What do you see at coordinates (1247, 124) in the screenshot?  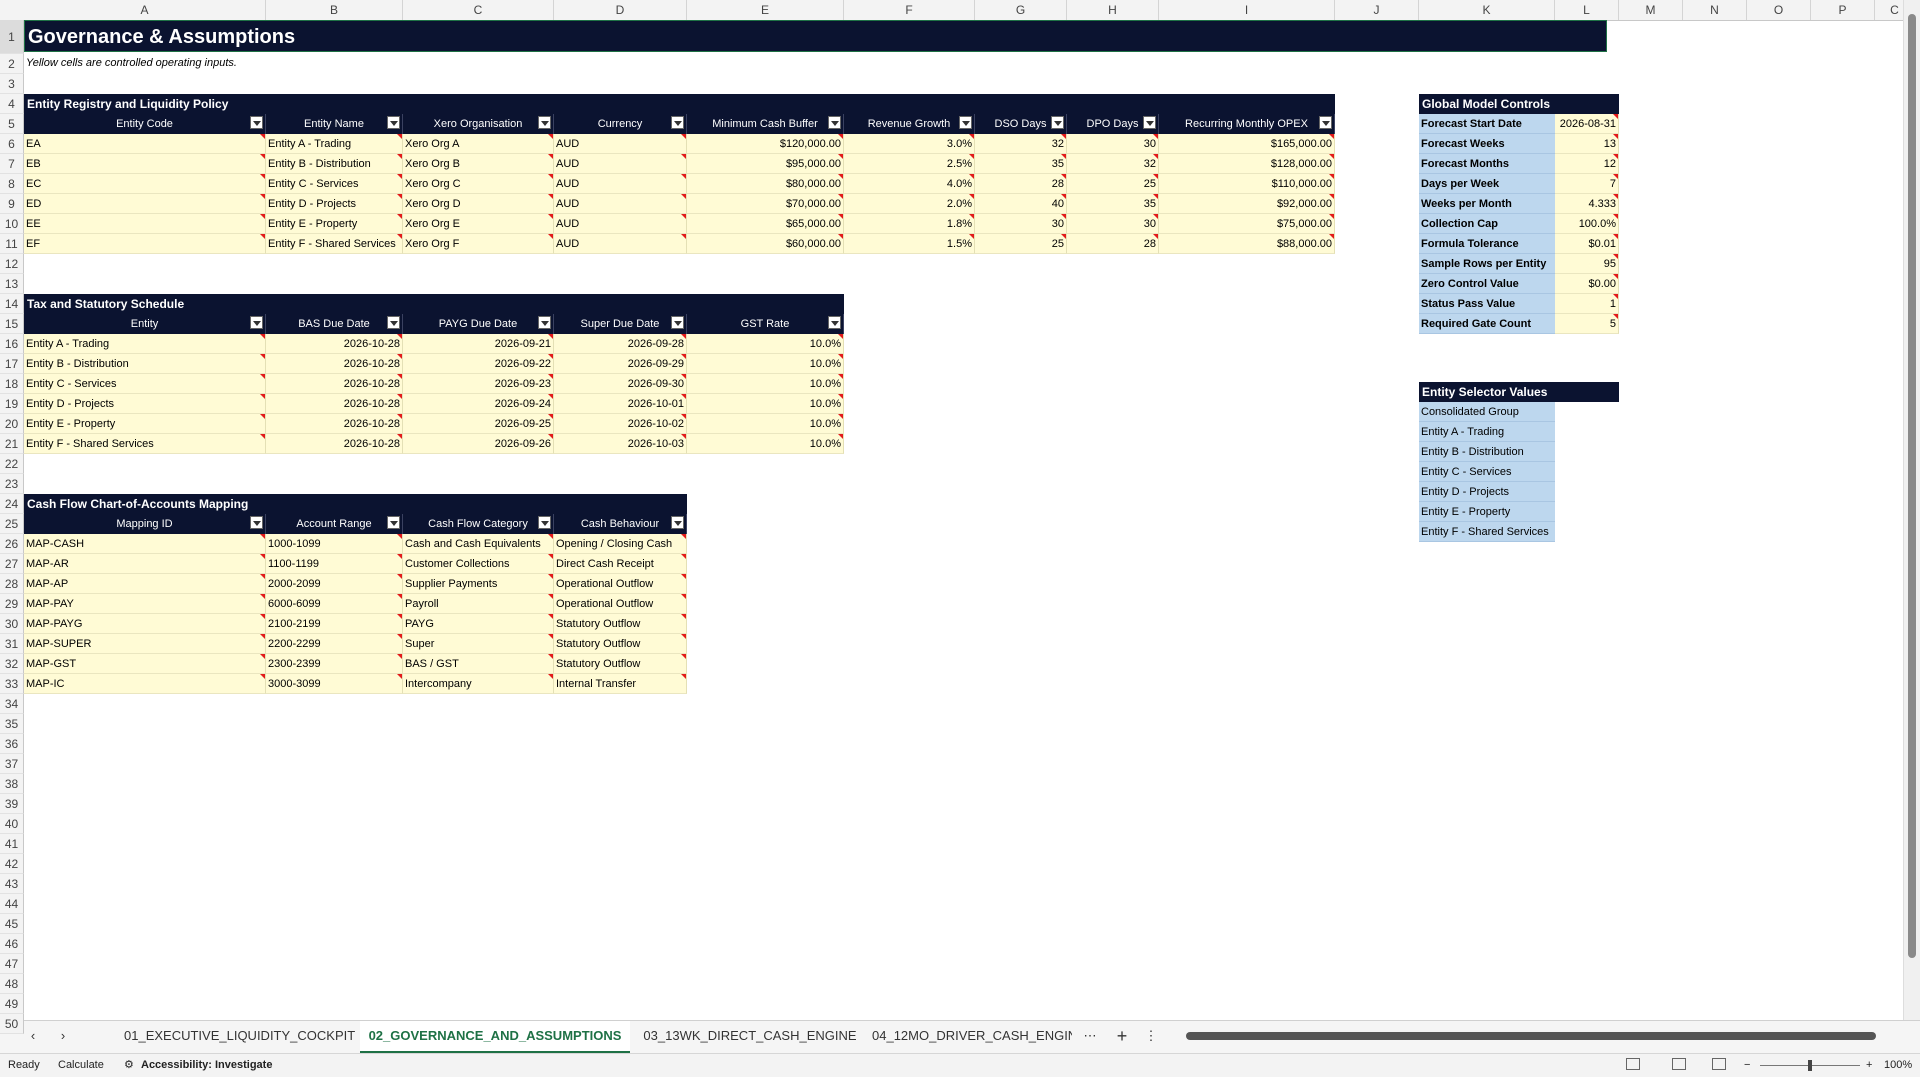 I see `entity-registry-header: Recurring Monthly OPEX` at bounding box center [1247, 124].